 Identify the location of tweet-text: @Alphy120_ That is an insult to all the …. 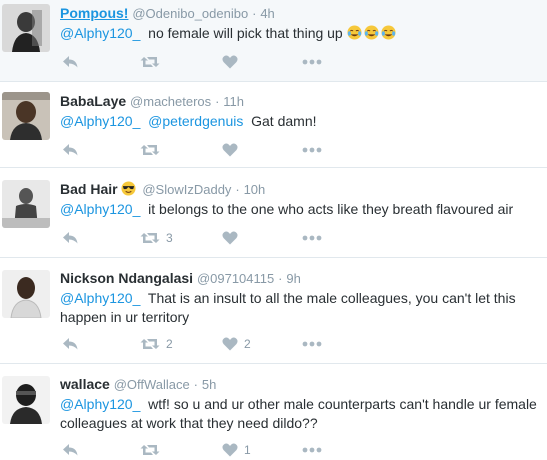
(300, 308).